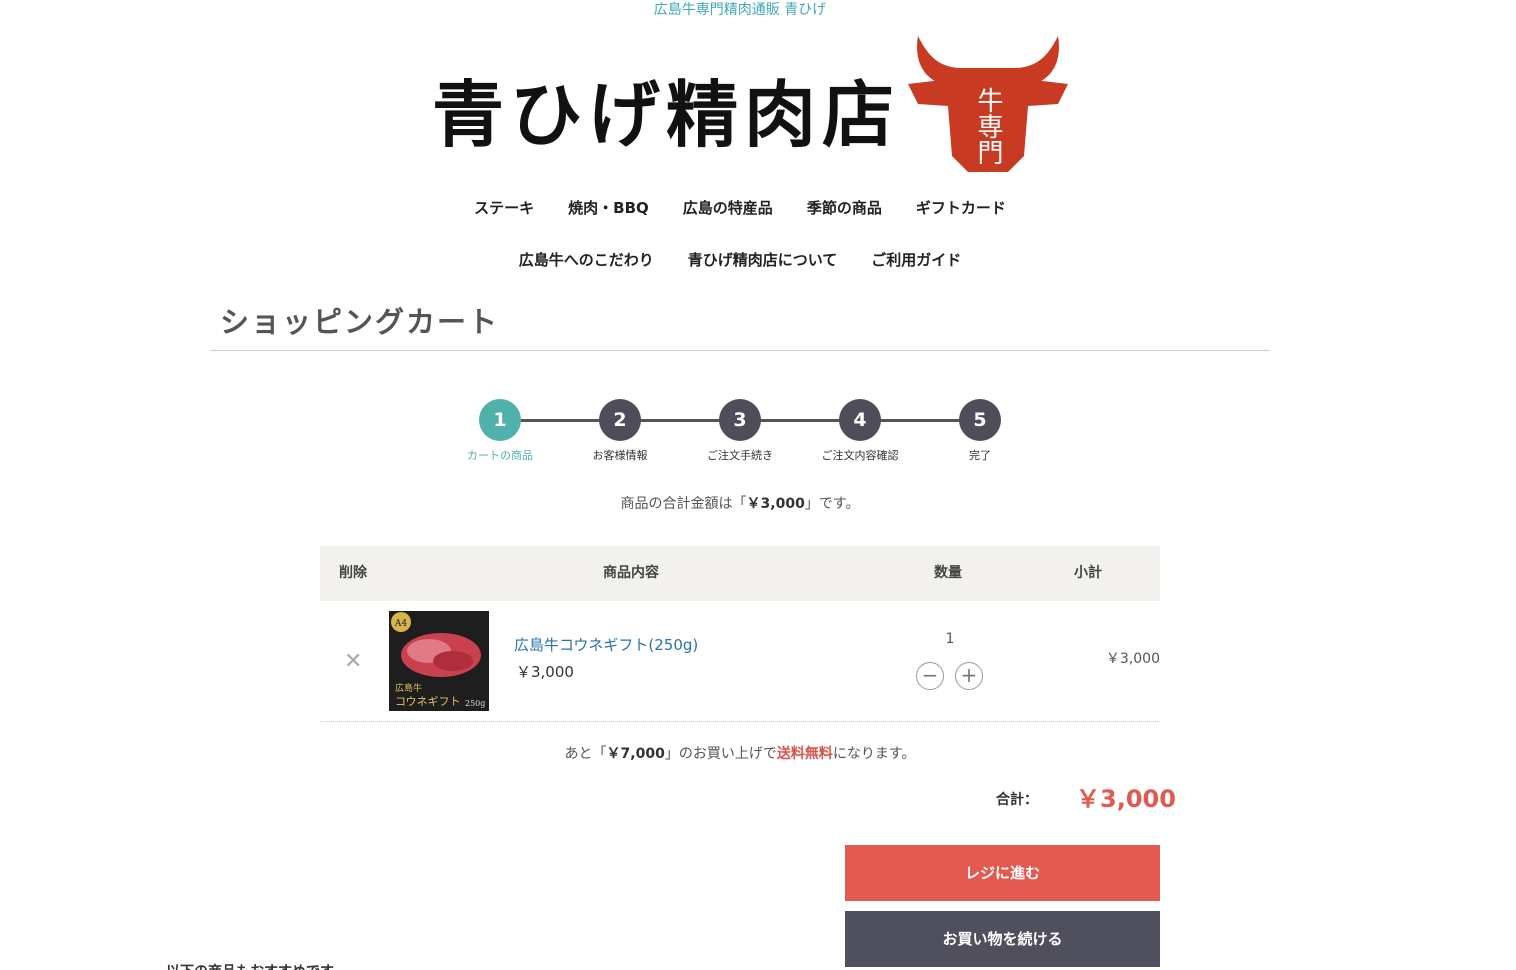 Image resolution: width=1516 pixels, height=970 pixels. I want to click on thumb-badge: A4, so click(400, 624).